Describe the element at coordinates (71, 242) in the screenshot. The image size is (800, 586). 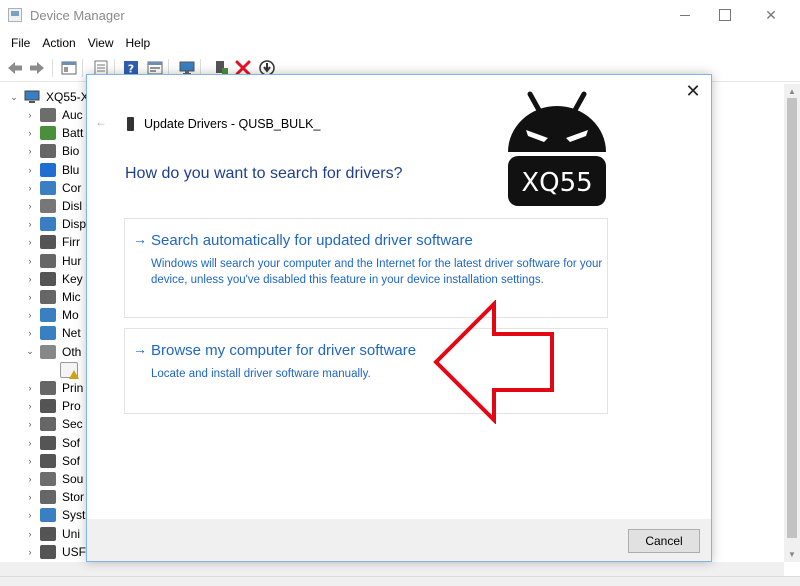
I see `tree-item-label: Firr` at that location.